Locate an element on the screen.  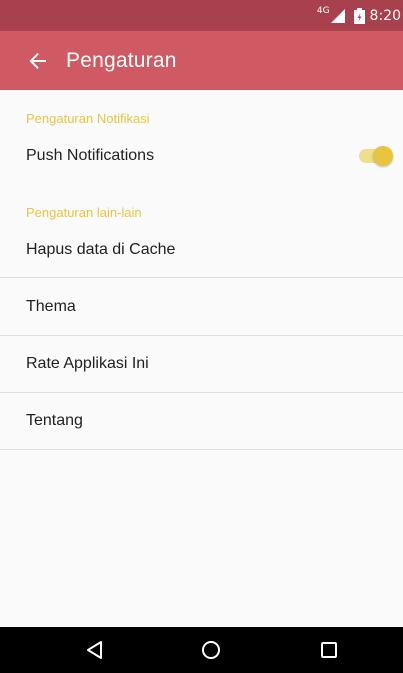
network-type-label: 4G is located at coordinates (323, 10).